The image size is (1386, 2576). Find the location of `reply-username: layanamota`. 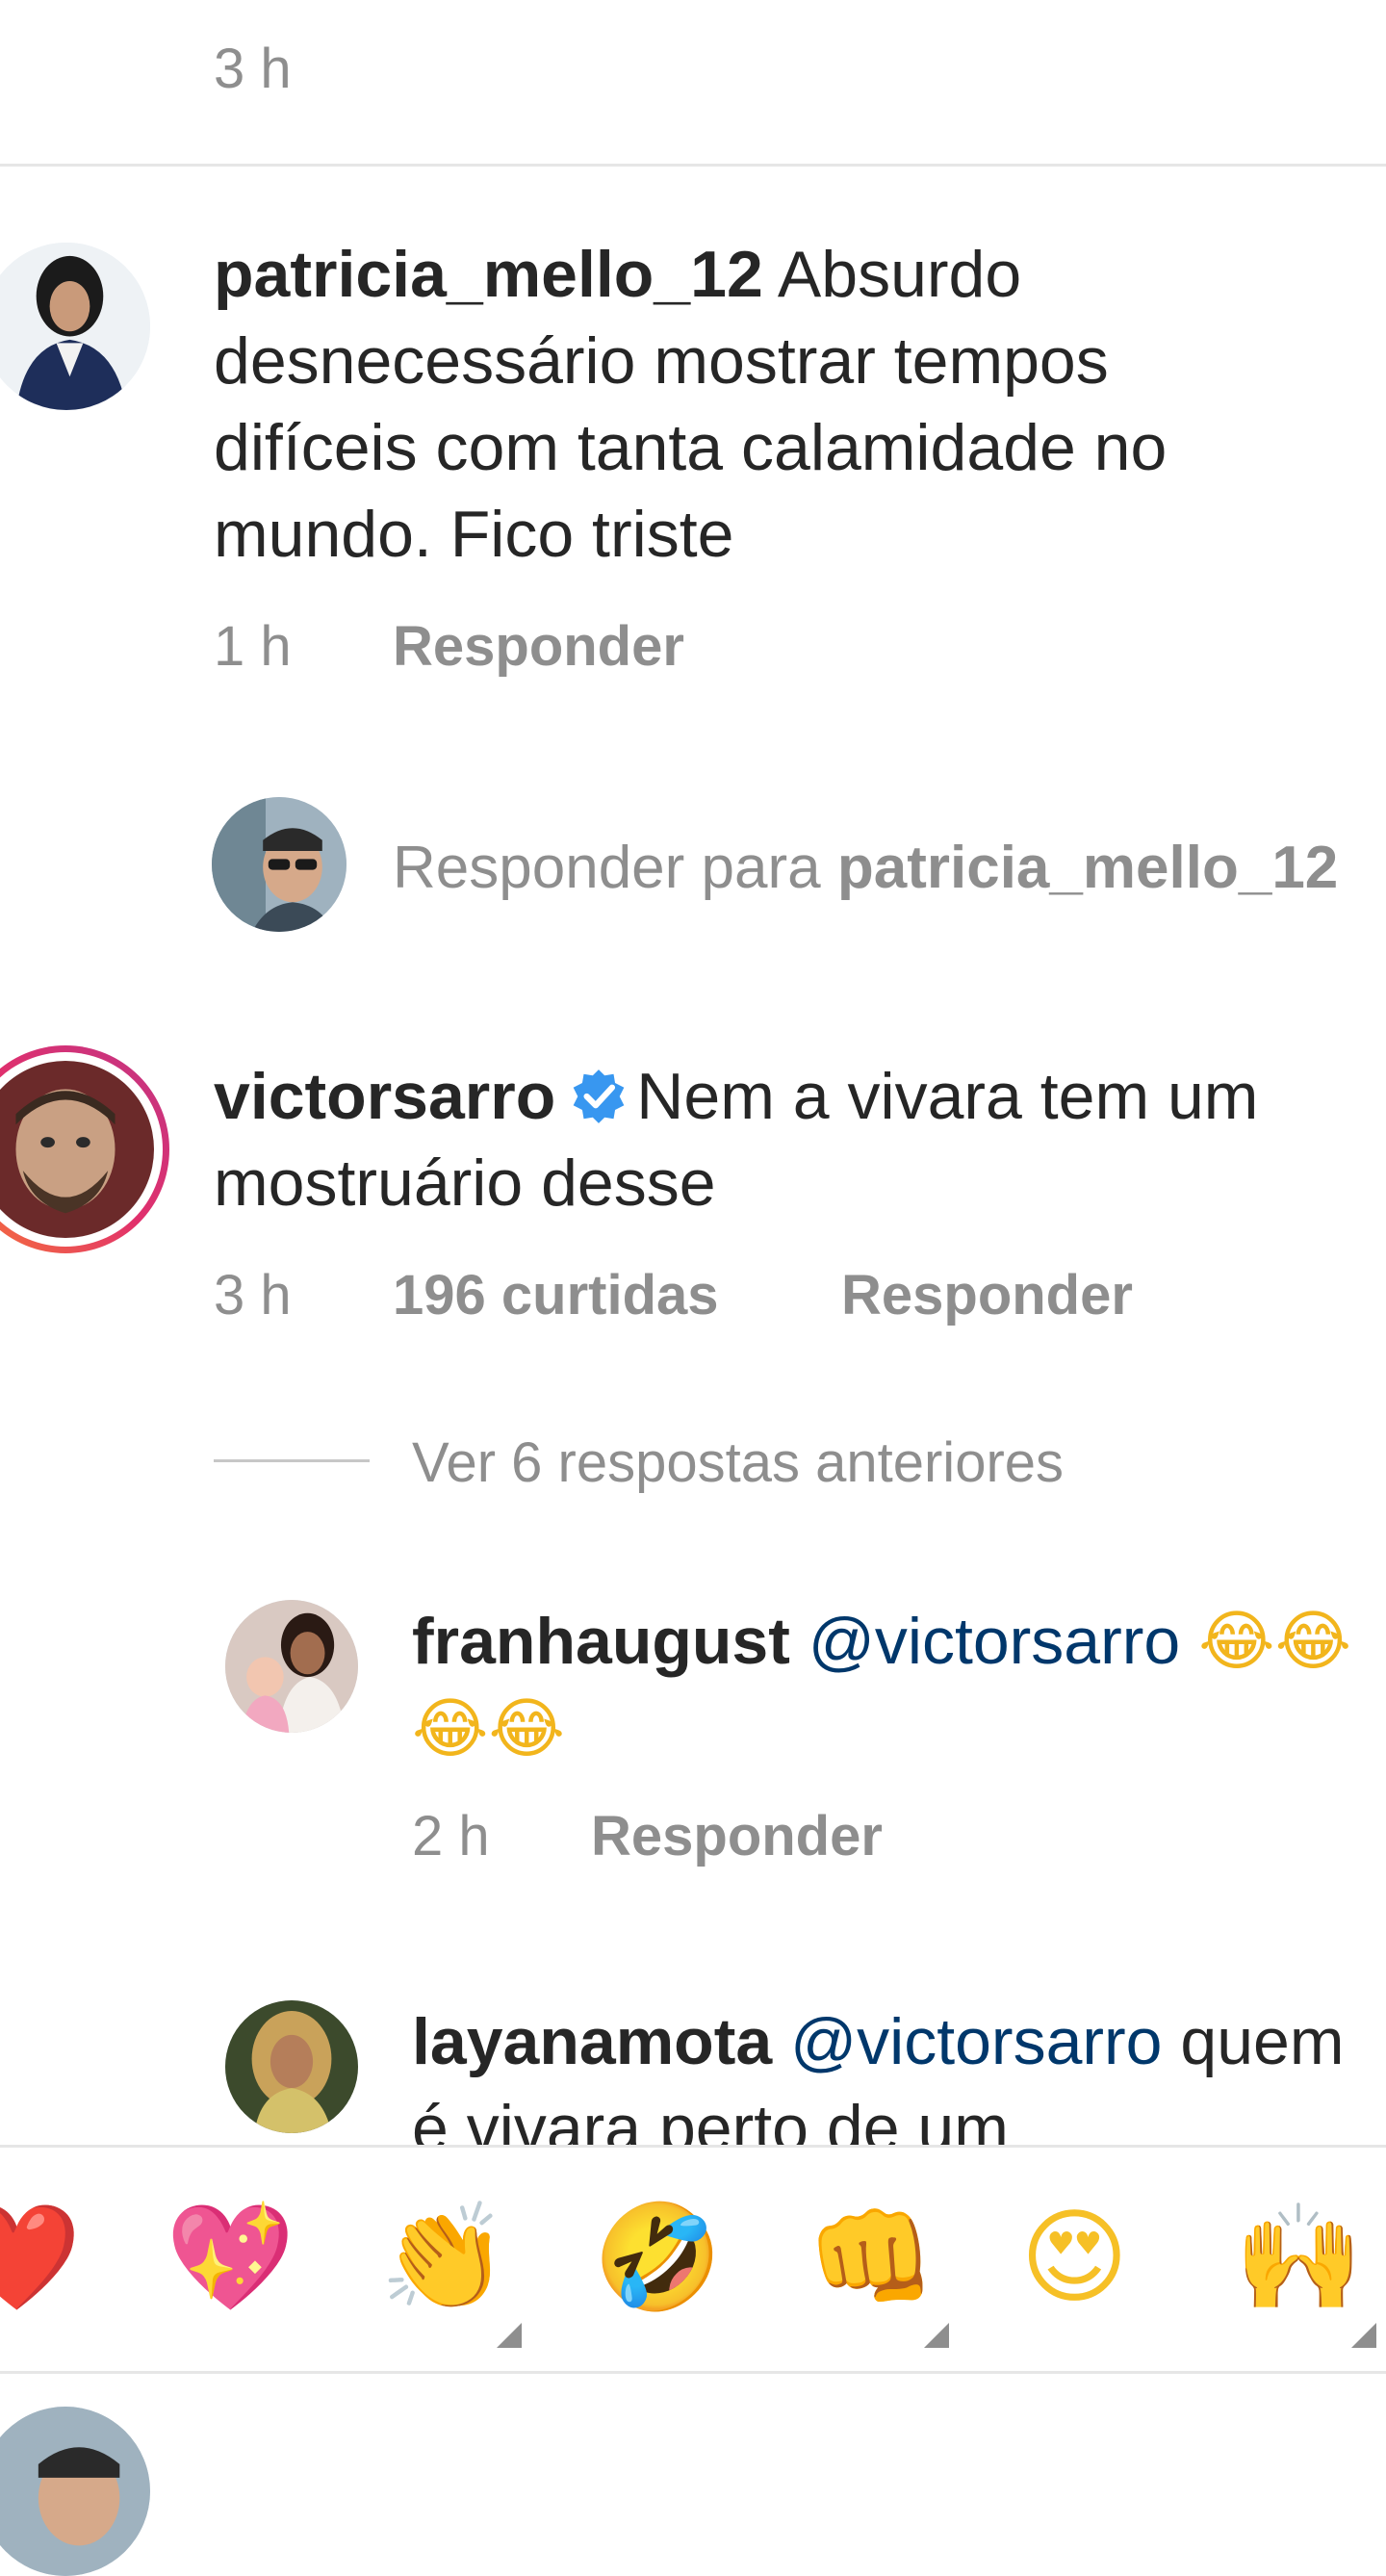

reply-username: layanamota is located at coordinates (592, 2041).